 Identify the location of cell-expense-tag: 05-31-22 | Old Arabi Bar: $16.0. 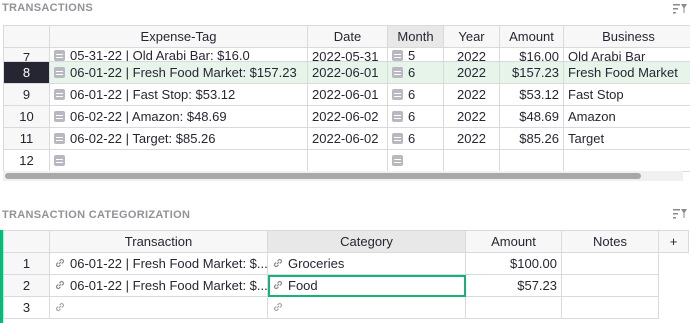
(178, 54).